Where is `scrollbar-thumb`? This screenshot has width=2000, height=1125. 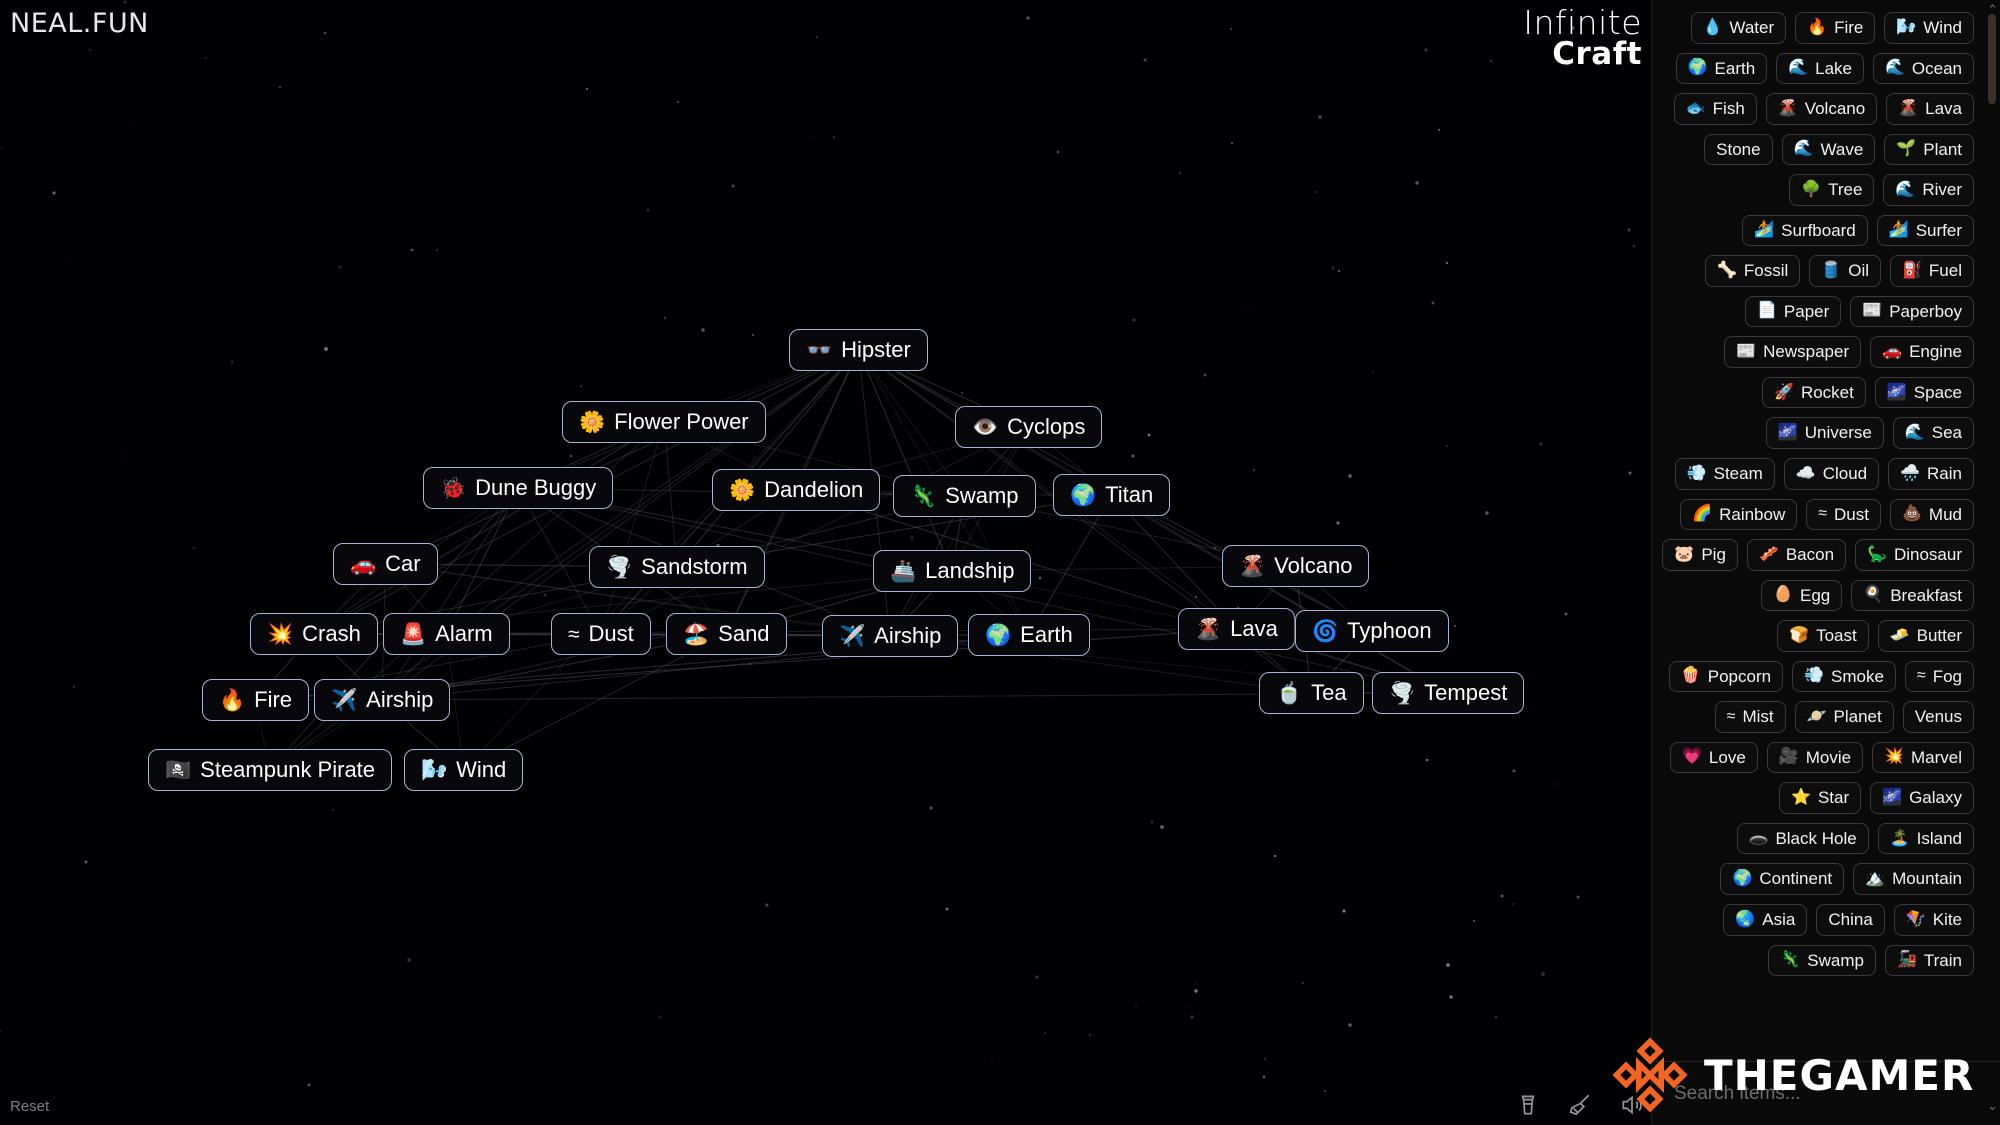 scrollbar-thumb is located at coordinates (1992, 59).